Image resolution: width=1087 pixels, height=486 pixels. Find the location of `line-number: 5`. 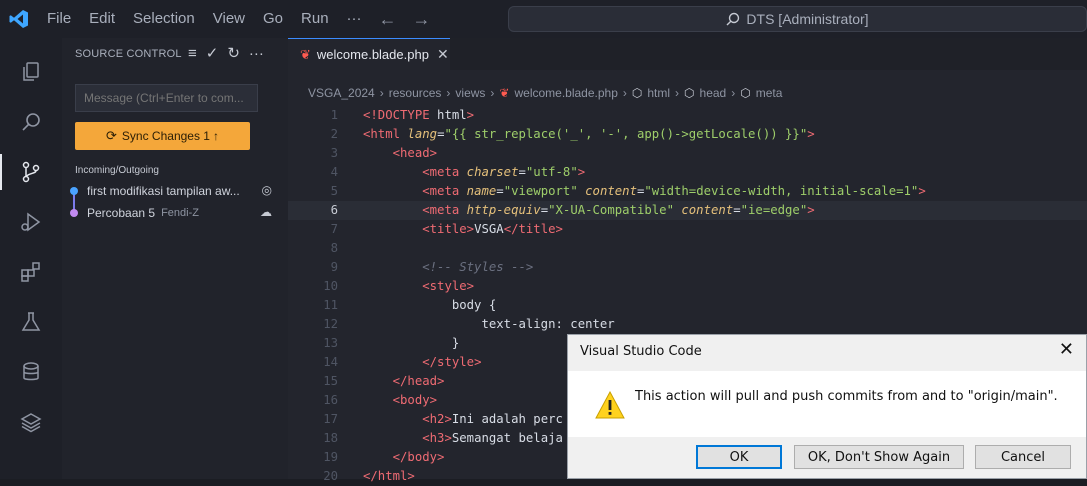

line-number: 5 is located at coordinates (334, 191).